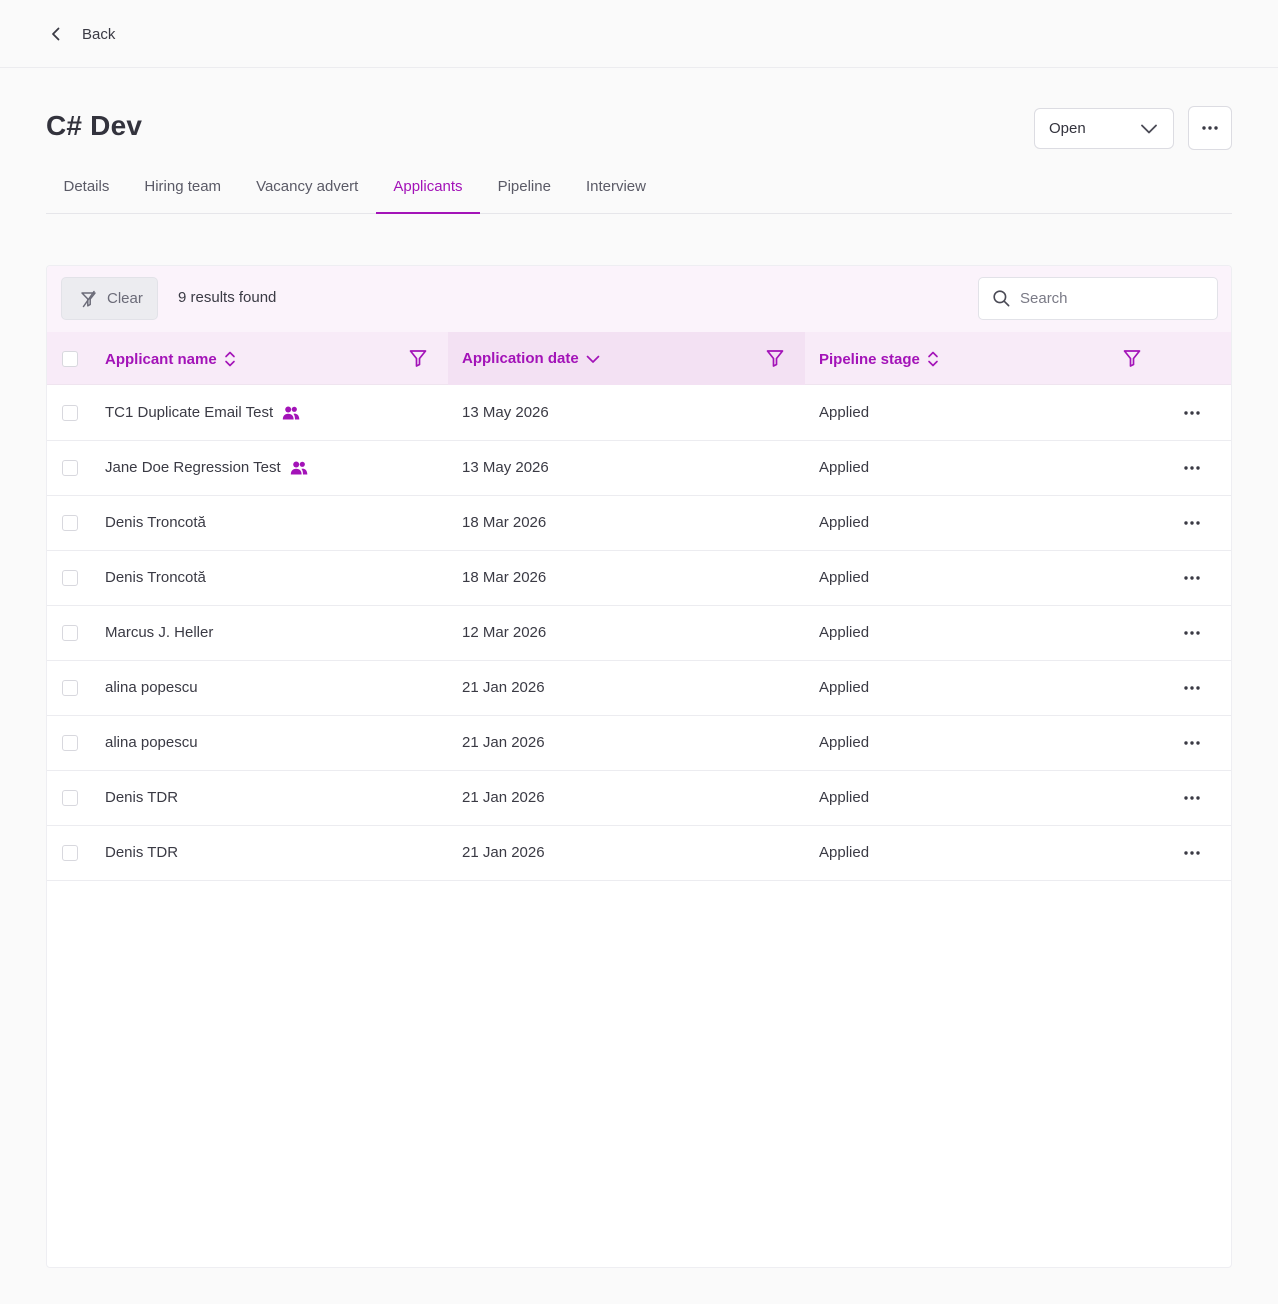 This screenshot has height=1304, width=1278. What do you see at coordinates (593, 359) in the screenshot?
I see `sort-descending-icon` at bounding box center [593, 359].